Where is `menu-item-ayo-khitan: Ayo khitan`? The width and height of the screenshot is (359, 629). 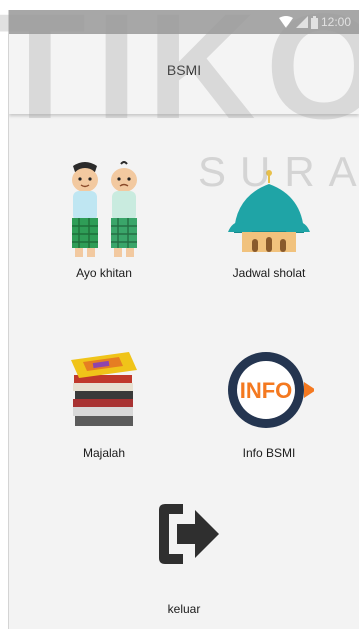
menu-item-ayo-khitan: Ayo khitan is located at coordinates (104, 230).